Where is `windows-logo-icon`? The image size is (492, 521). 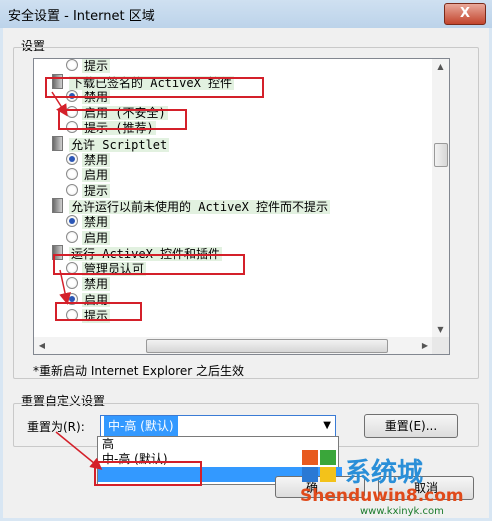
windows-logo-icon is located at coordinates (319, 466).